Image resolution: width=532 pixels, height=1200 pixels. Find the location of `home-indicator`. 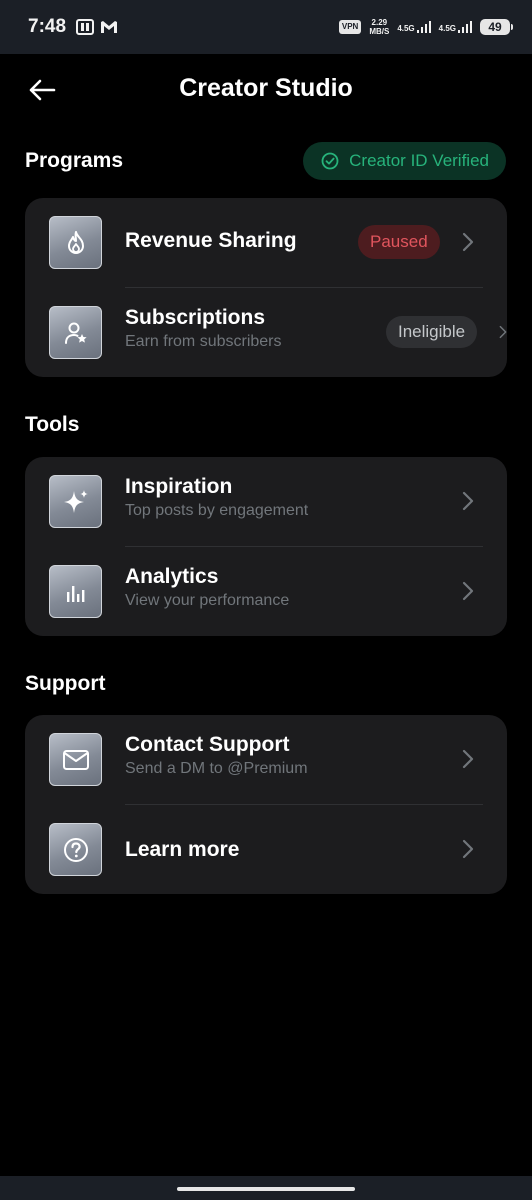

home-indicator is located at coordinates (266, 1189).